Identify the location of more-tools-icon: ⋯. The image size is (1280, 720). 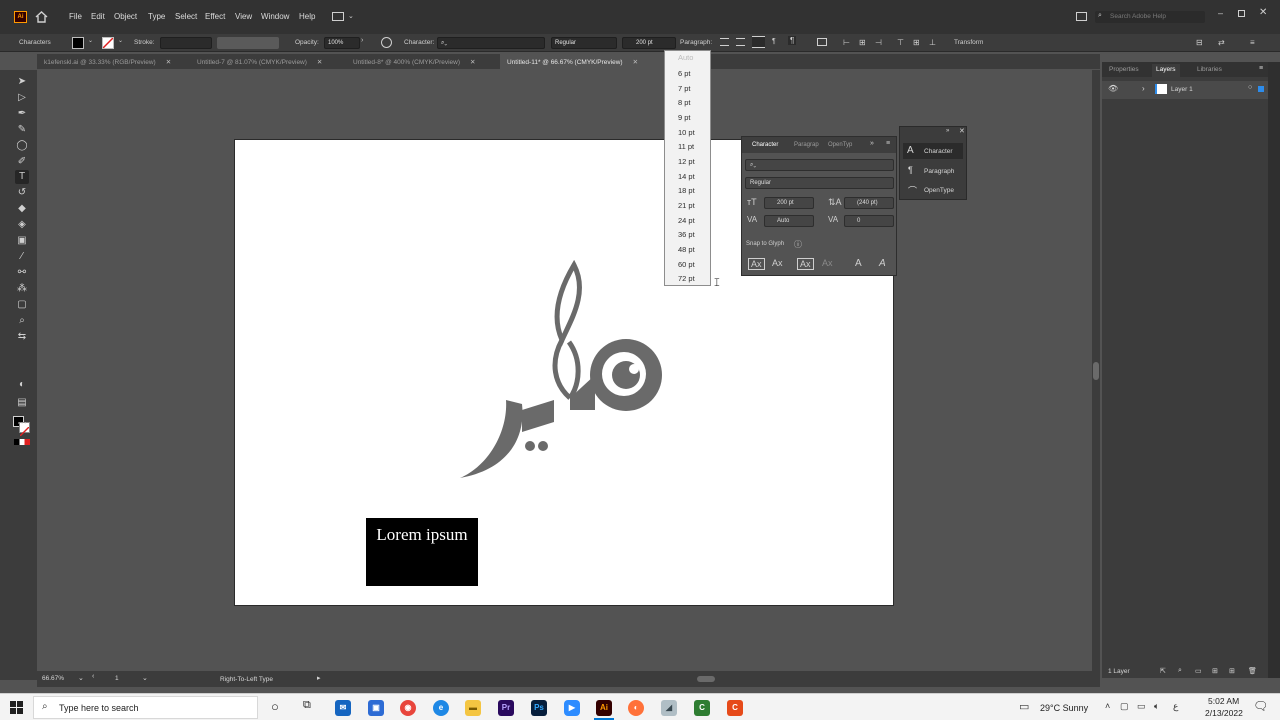
(22, 424).